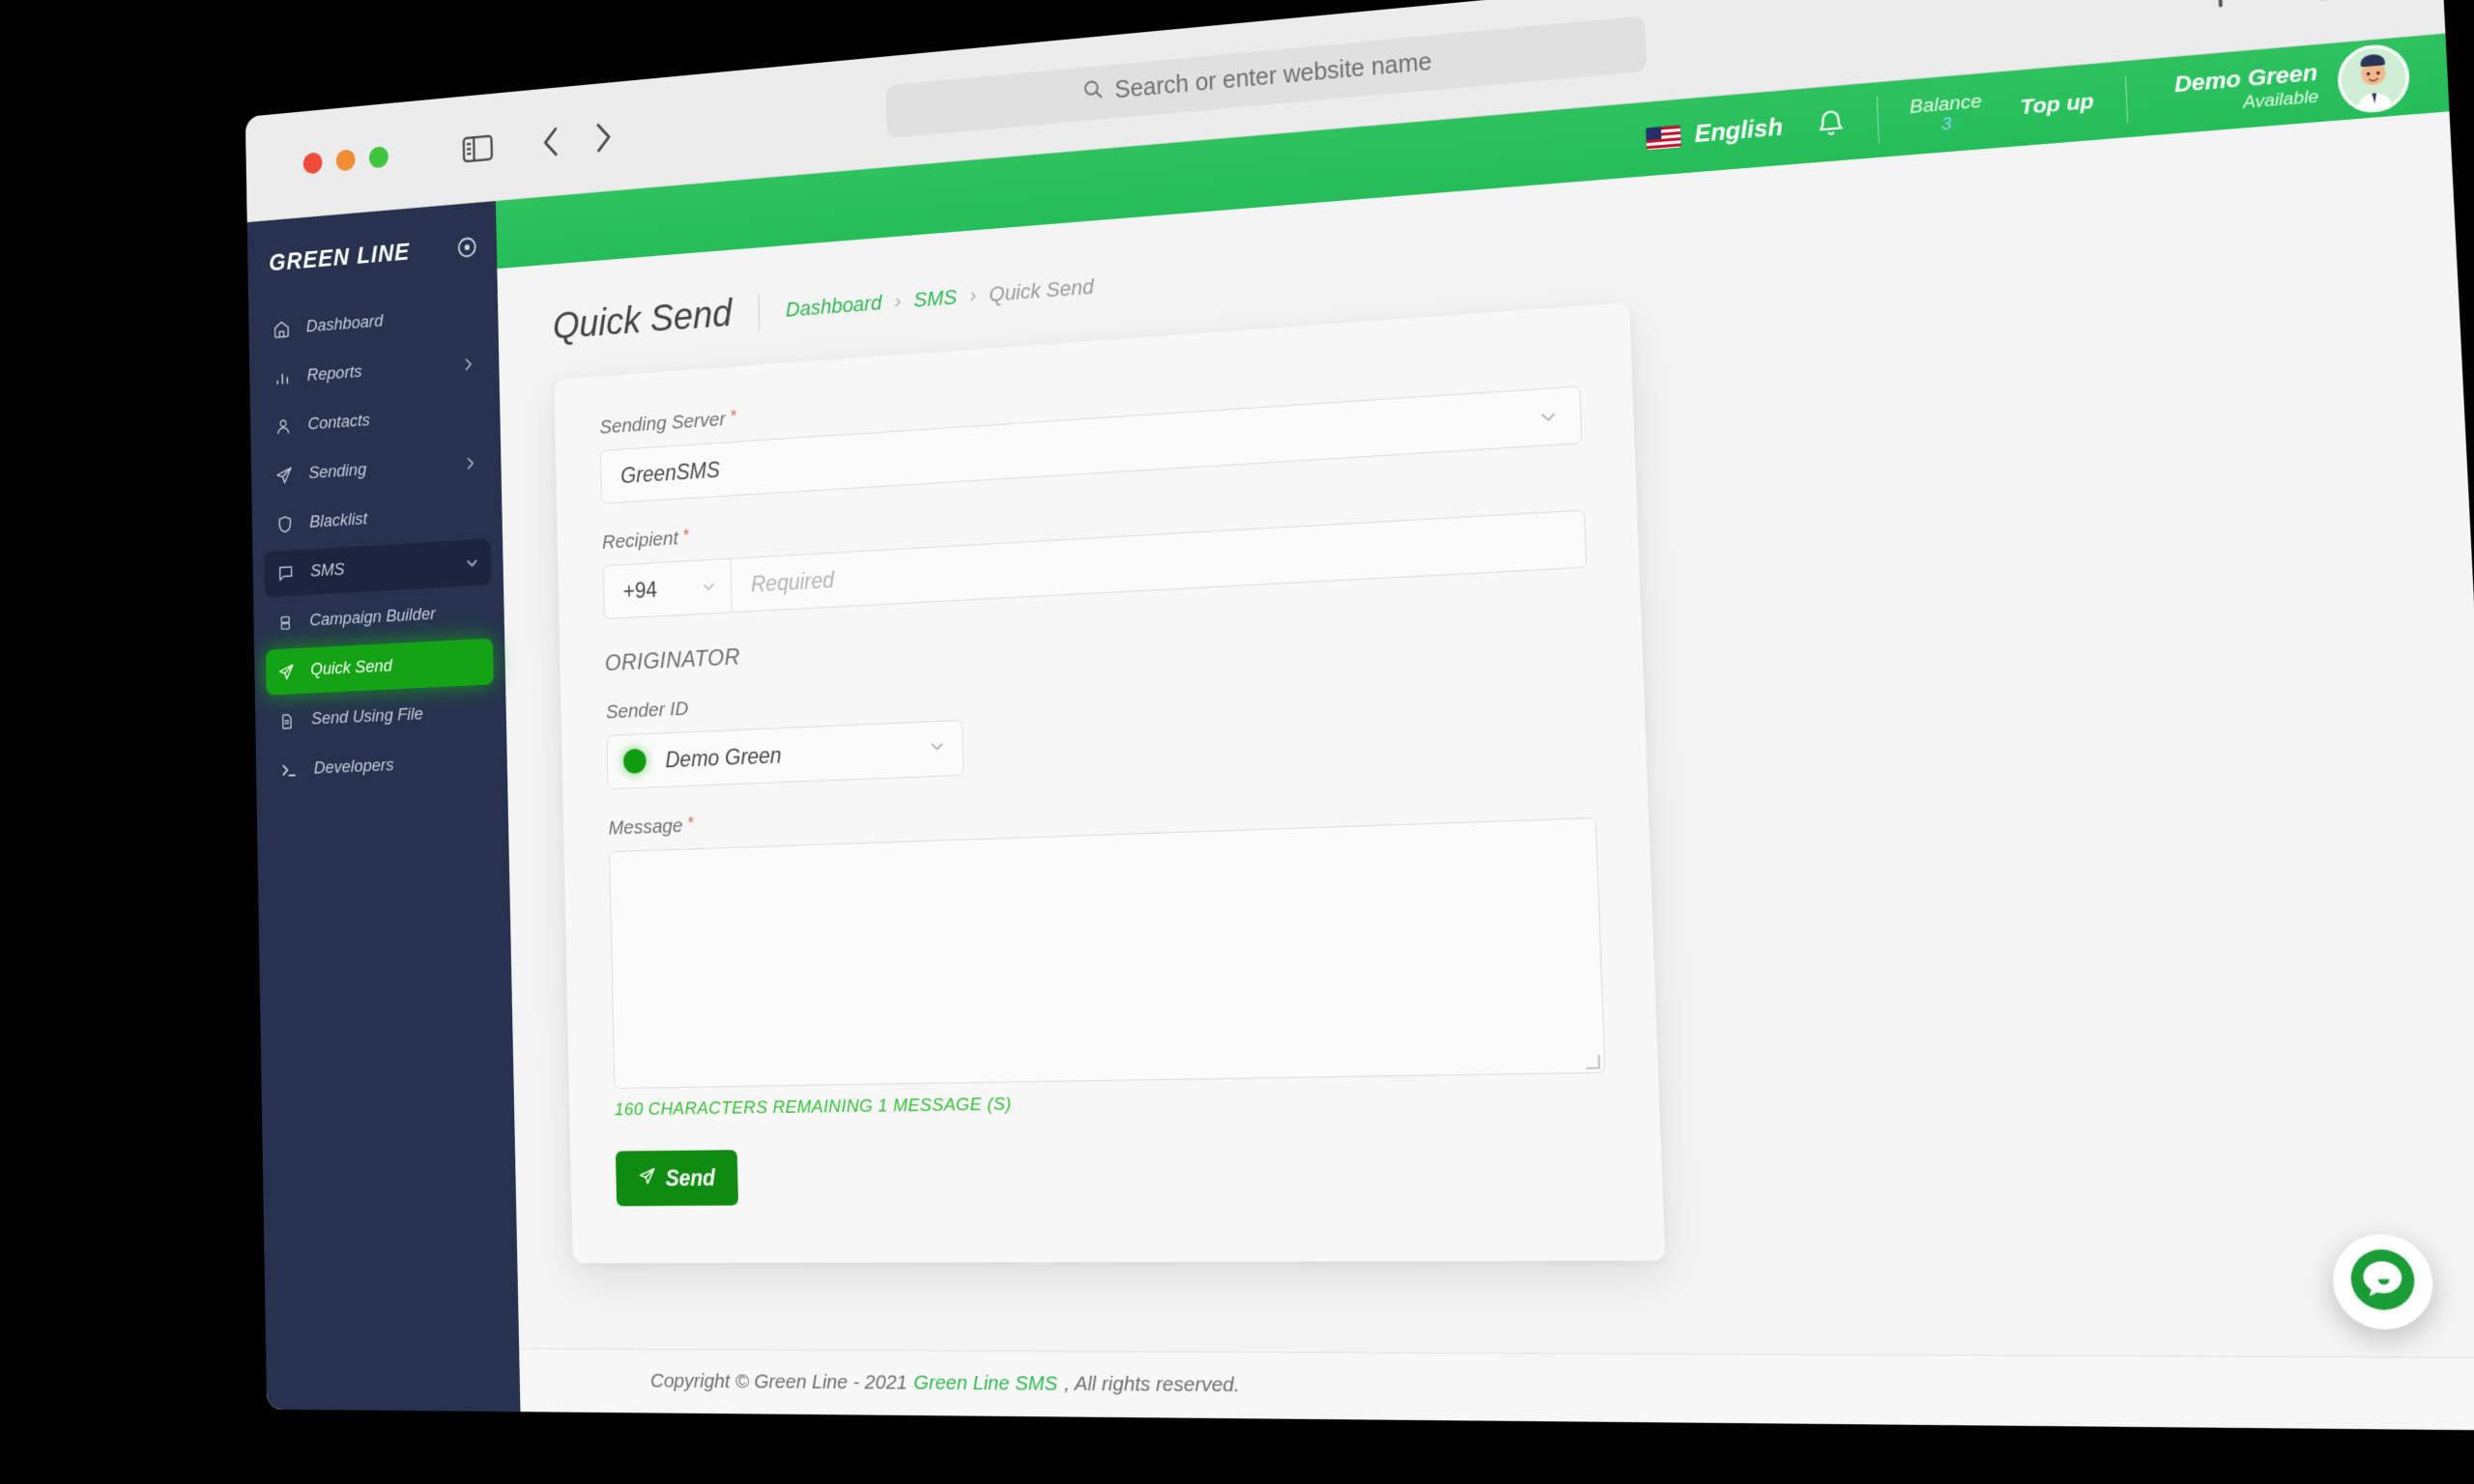 This screenshot has width=2474, height=1484. What do you see at coordinates (785, 755) in the screenshot?
I see `sender-id-select: Demo Green` at bounding box center [785, 755].